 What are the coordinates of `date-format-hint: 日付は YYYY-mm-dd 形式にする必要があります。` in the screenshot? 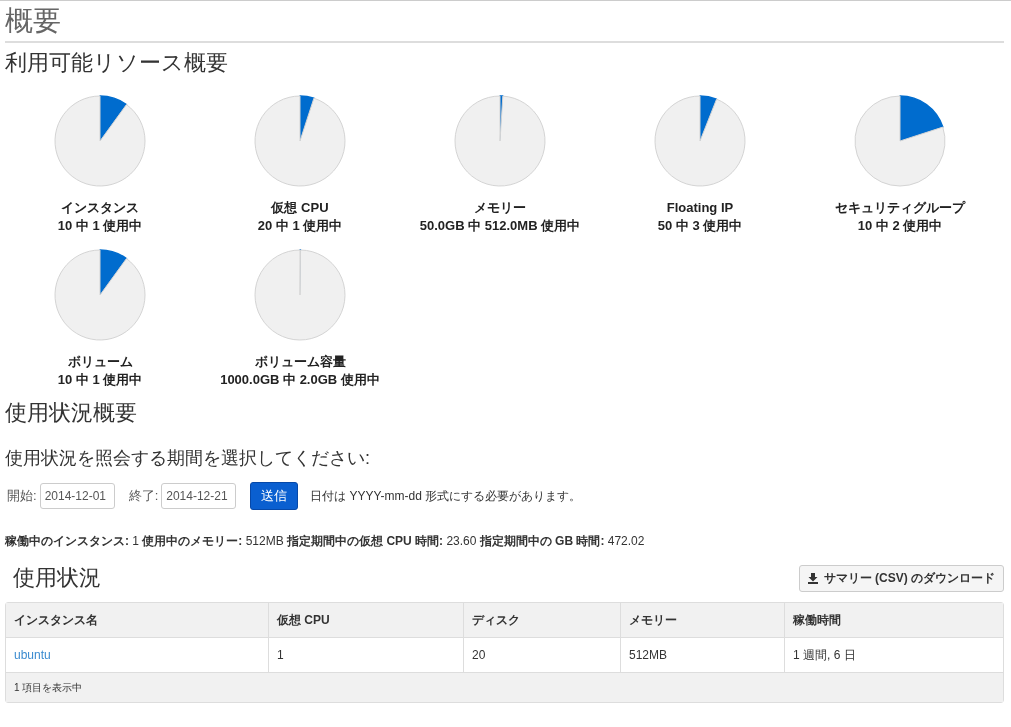 It's located at (446, 496).